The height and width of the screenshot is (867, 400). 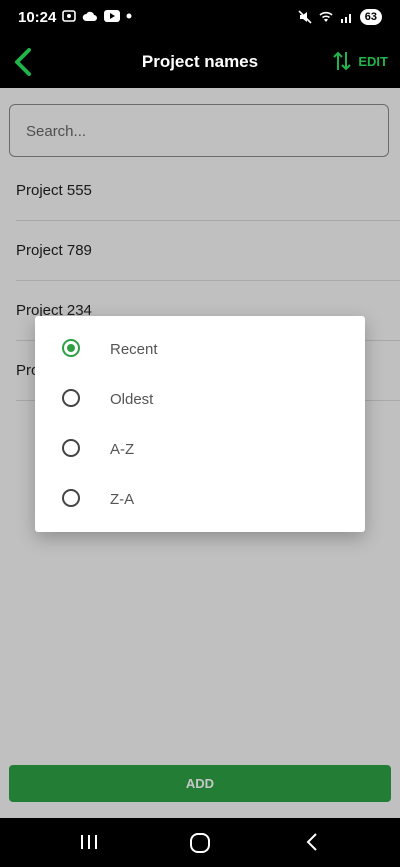 What do you see at coordinates (312, 842) in the screenshot?
I see `back-icon` at bounding box center [312, 842].